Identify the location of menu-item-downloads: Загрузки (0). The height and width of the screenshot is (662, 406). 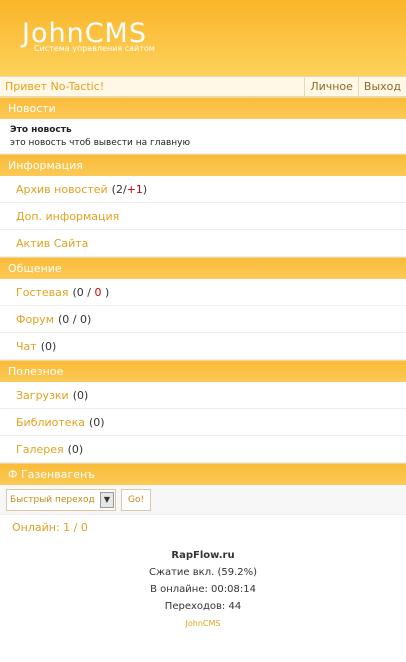
(203, 395).